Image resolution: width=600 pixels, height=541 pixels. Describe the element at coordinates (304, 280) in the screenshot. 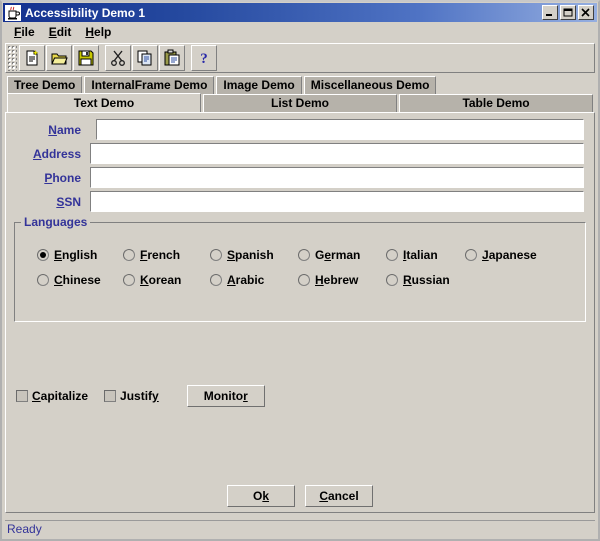

I see `radio-indicator-hebrew` at that location.